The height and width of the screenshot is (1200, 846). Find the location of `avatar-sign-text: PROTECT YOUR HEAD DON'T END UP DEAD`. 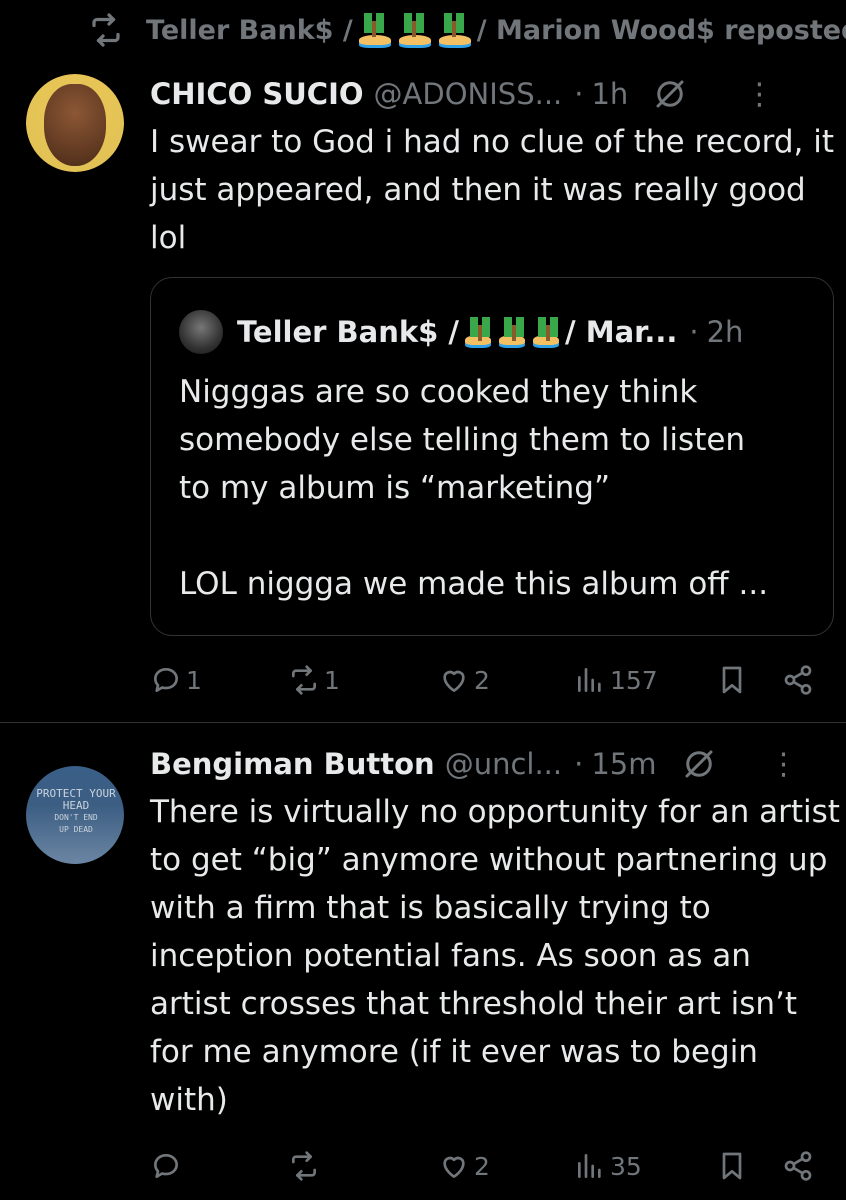

avatar-sign-text: PROTECT YOUR HEAD DON'T END UP DEAD is located at coordinates (76, 815).